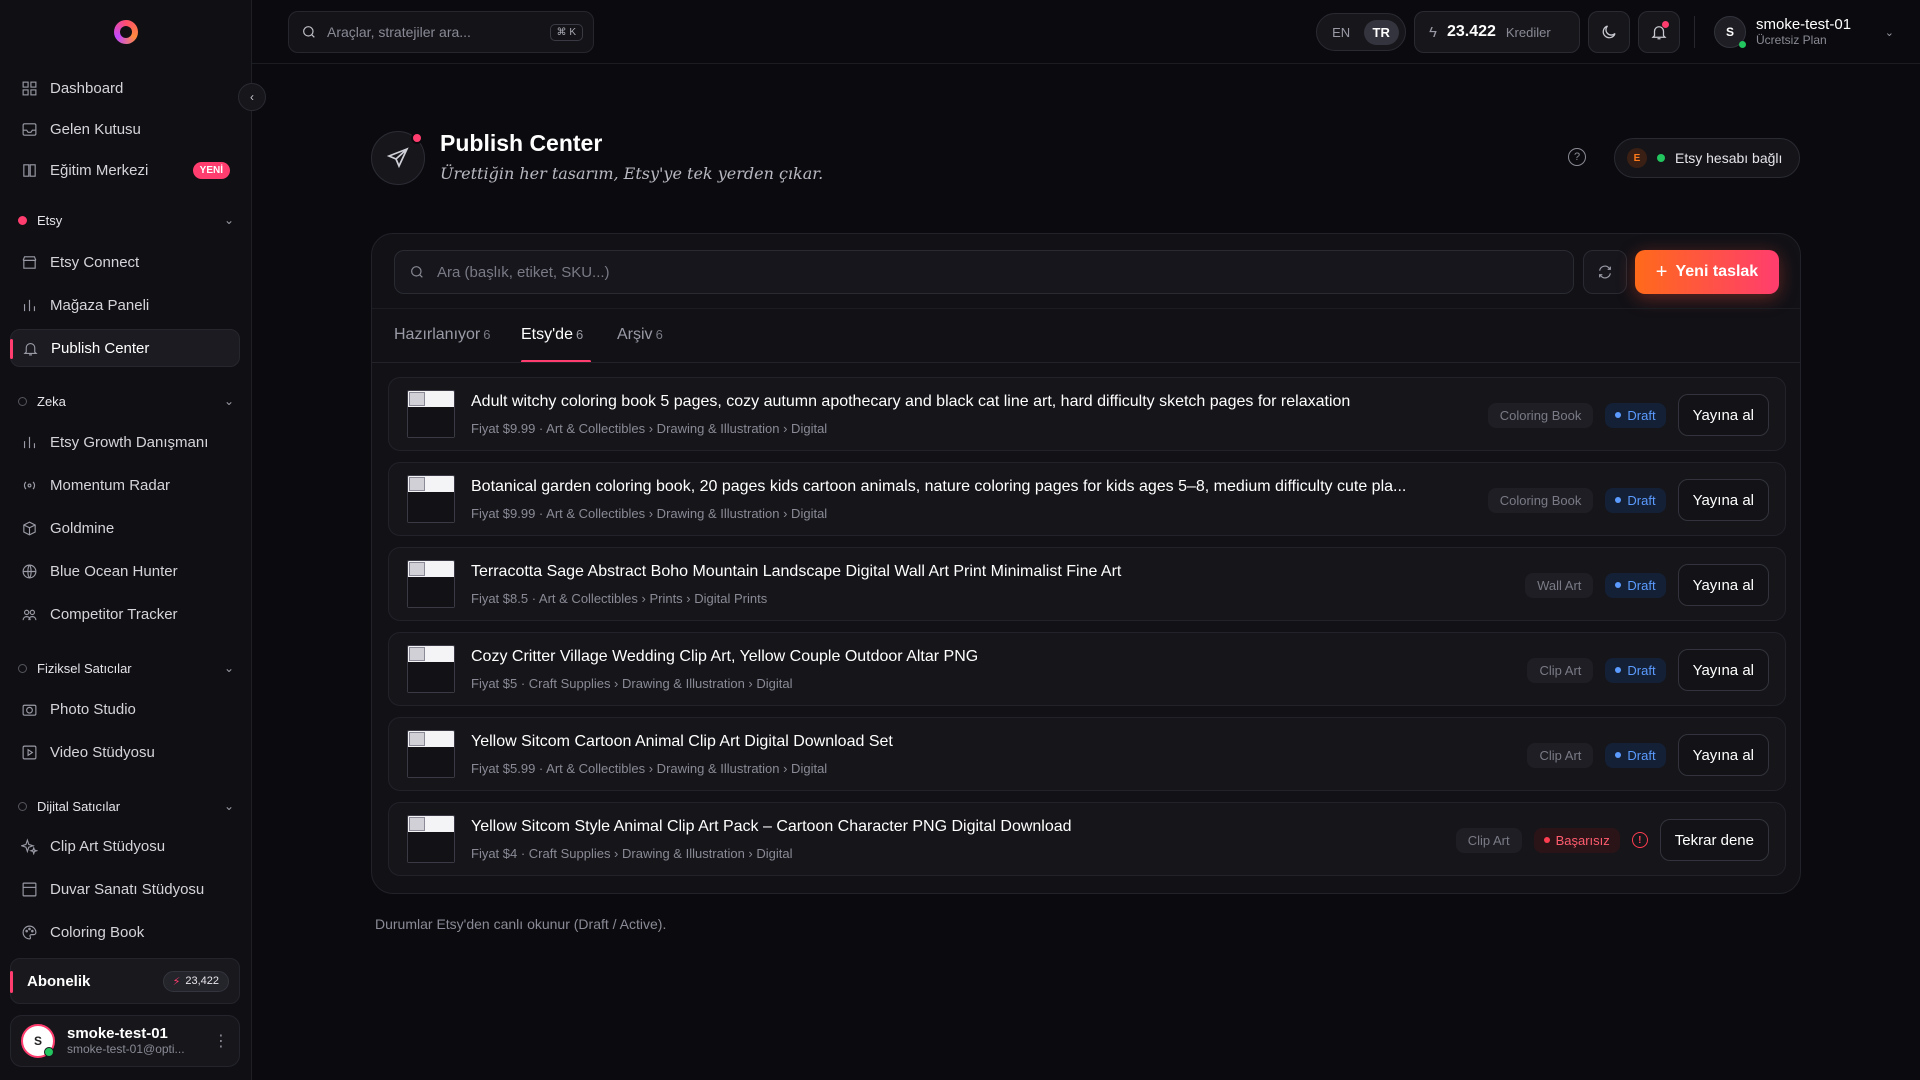 The height and width of the screenshot is (1080, 1920). I want to click on sidebar-item-publish-center: Publish Center, so click(125, 348).